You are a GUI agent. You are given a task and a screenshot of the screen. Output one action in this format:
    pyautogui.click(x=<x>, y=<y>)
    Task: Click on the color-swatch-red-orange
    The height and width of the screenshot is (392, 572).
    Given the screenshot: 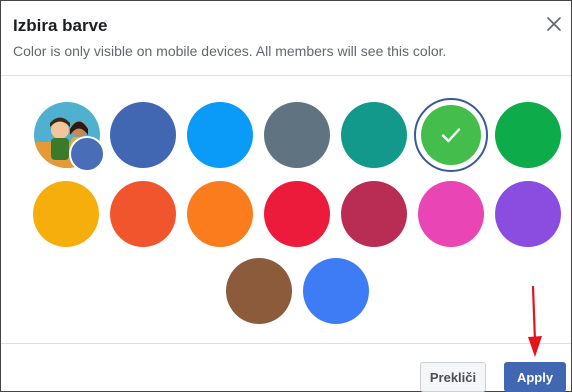 What is the action you would take?
    pyautogui.click(x=143, y=214)
    